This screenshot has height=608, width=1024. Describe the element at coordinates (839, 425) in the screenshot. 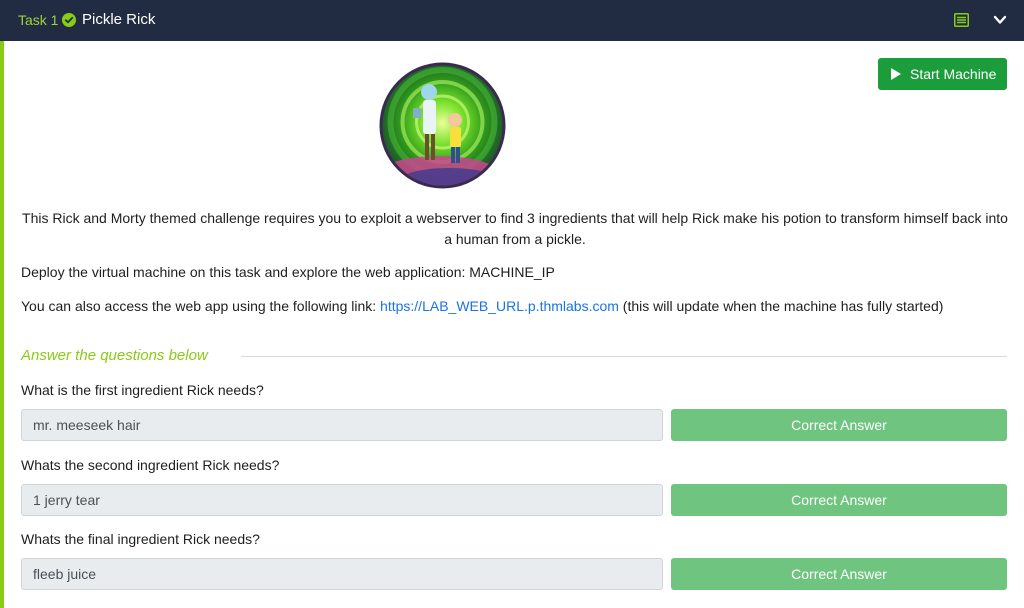

I see `correct-answer-1-button: Correct Answer` at that location.